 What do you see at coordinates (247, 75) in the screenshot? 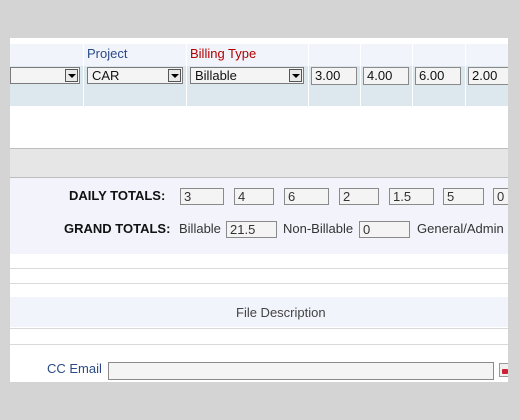
I see `billing-type-select: Billable` at bounding box center [247, 75].